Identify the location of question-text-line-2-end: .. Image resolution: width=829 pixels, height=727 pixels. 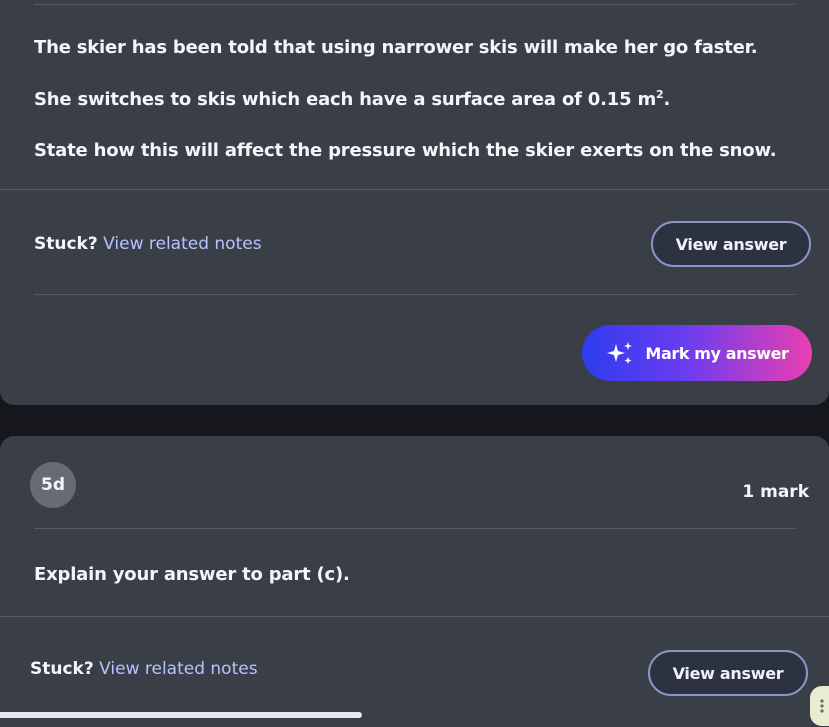
(667, 99).